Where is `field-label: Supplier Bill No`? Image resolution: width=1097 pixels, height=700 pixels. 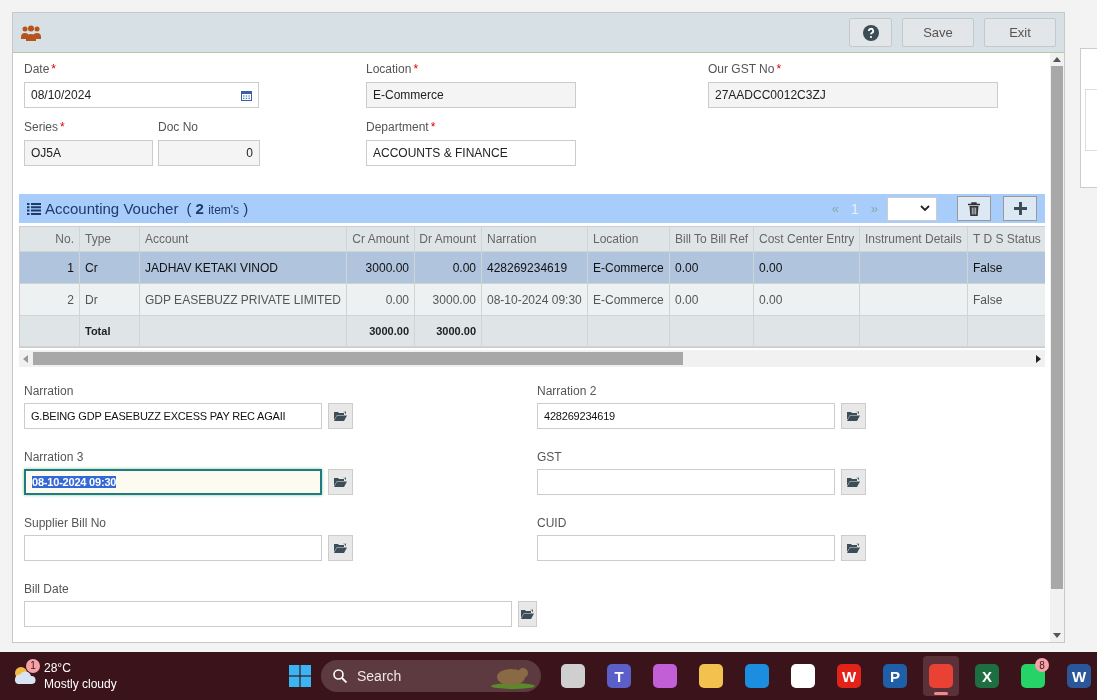
field-label: Supplier Bill No is located at coordinates (66, 523).